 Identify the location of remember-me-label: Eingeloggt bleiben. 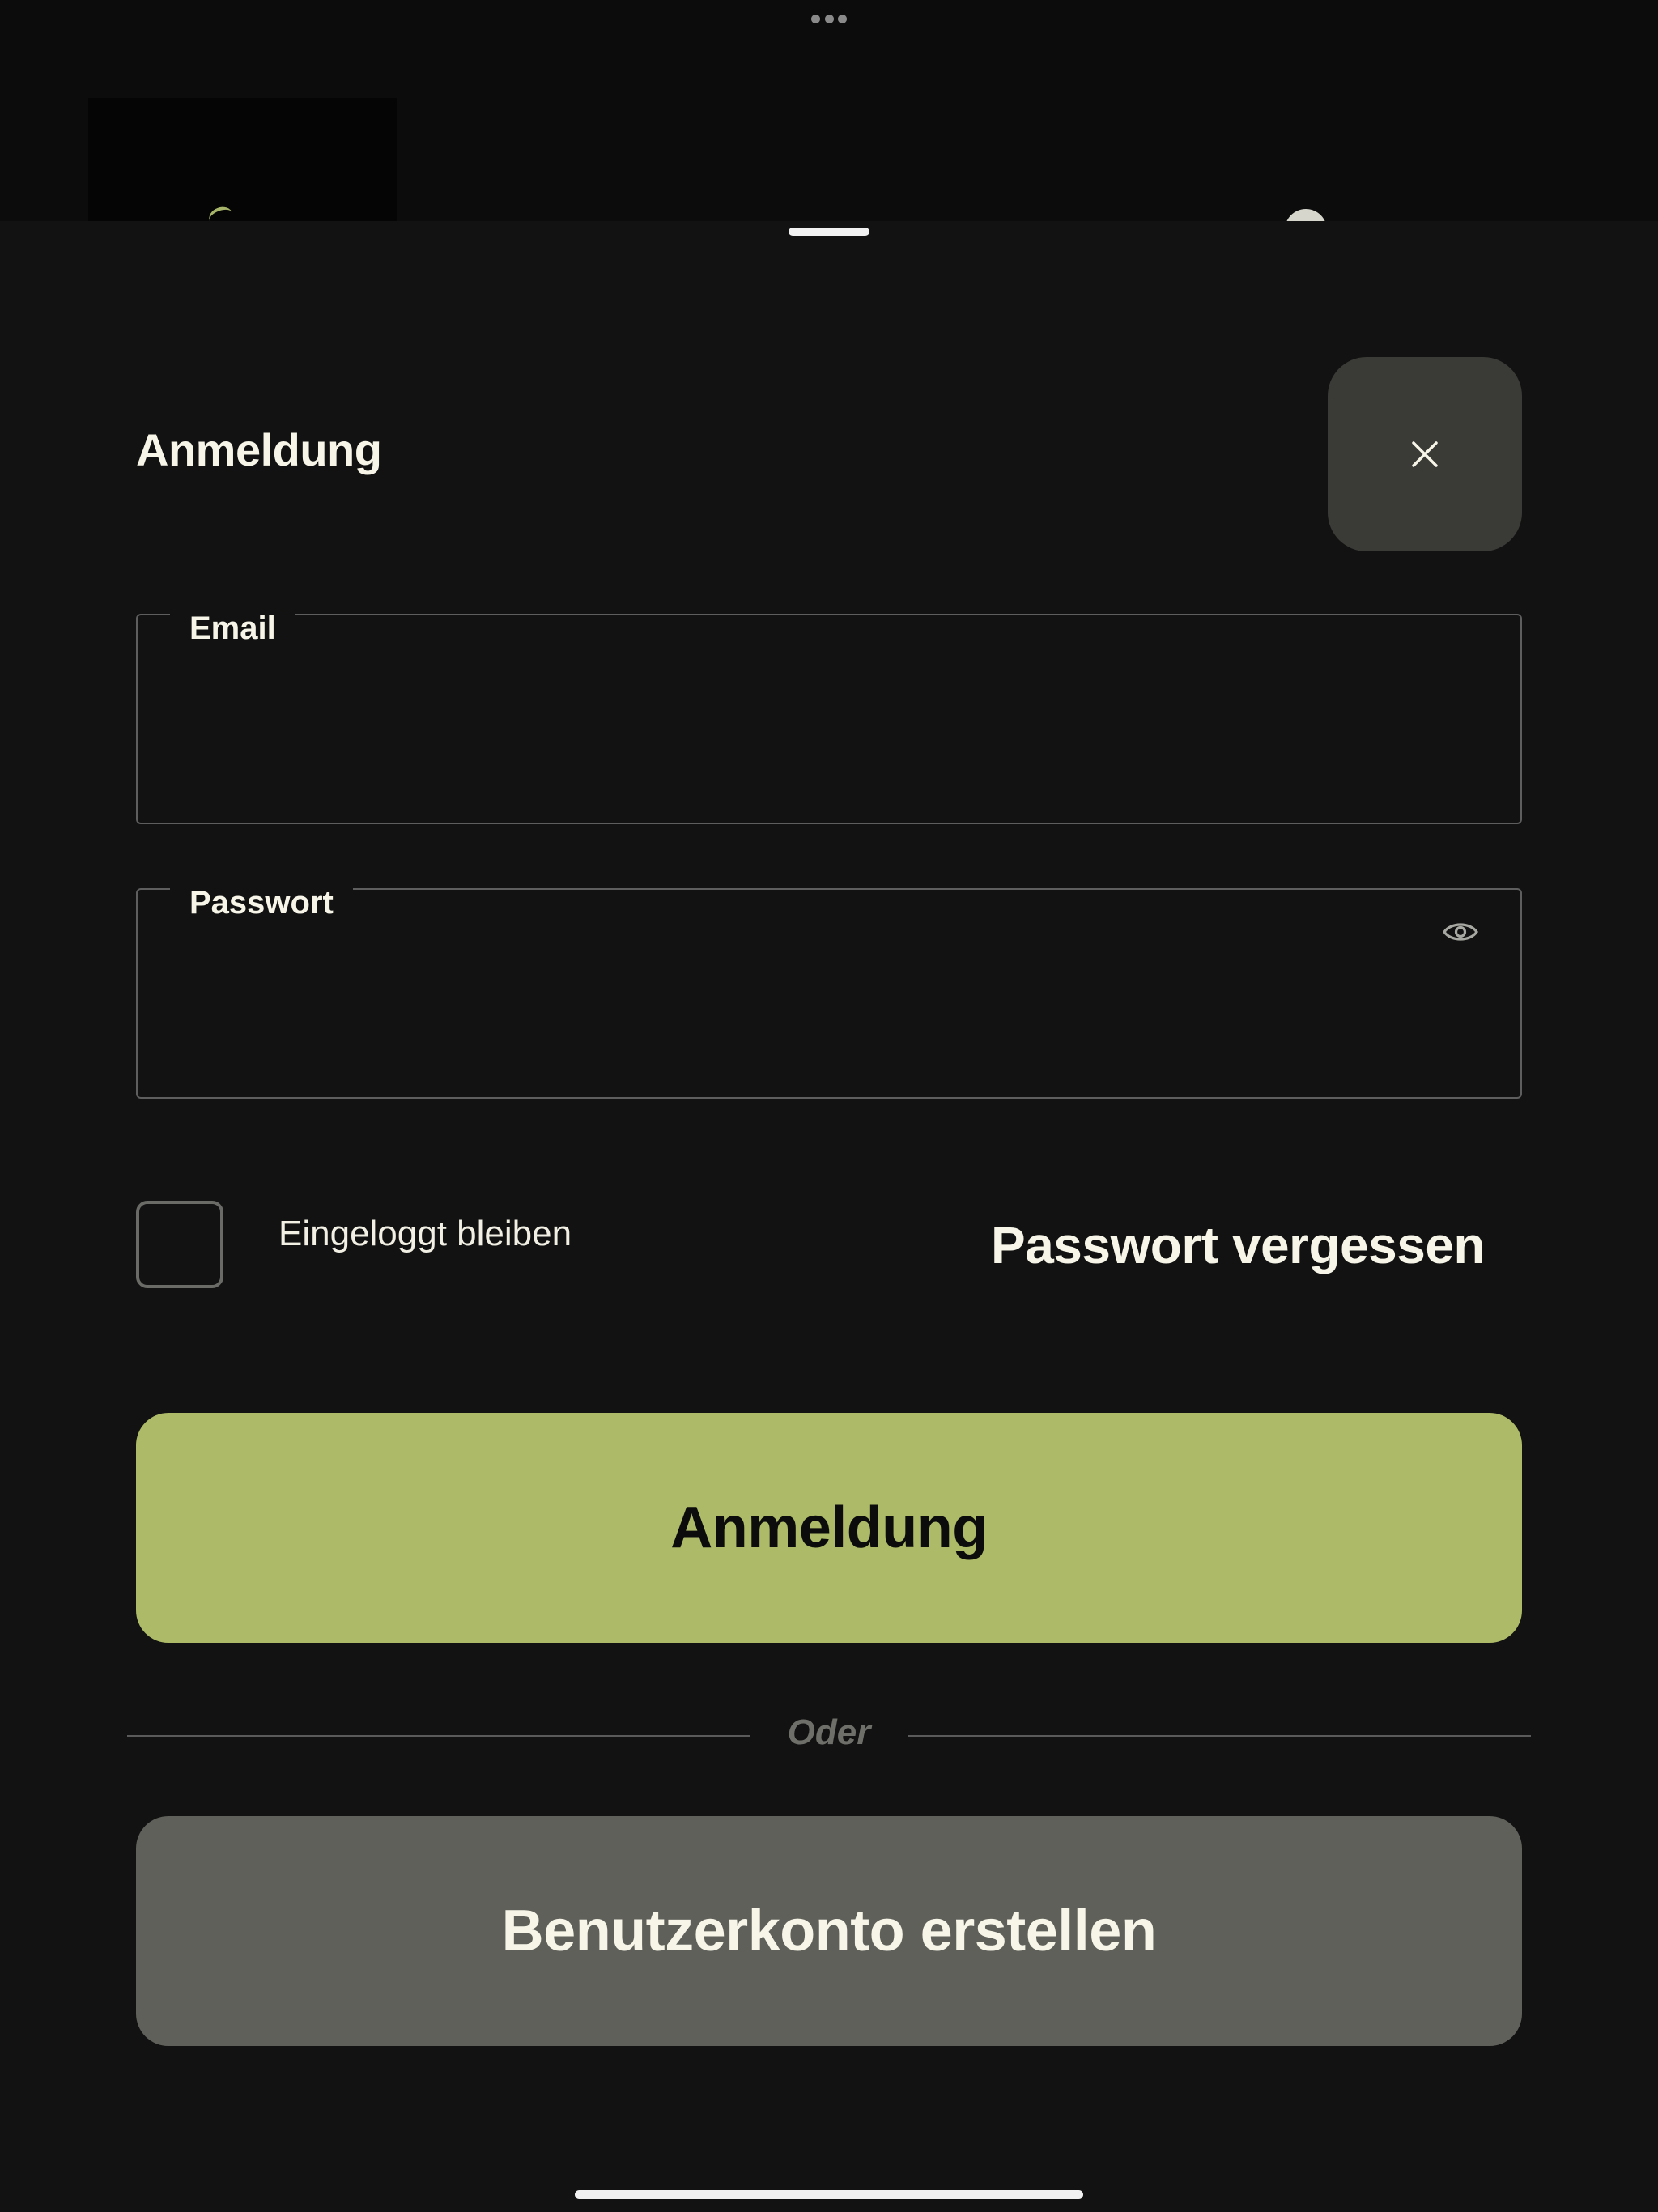
(425, 1234).